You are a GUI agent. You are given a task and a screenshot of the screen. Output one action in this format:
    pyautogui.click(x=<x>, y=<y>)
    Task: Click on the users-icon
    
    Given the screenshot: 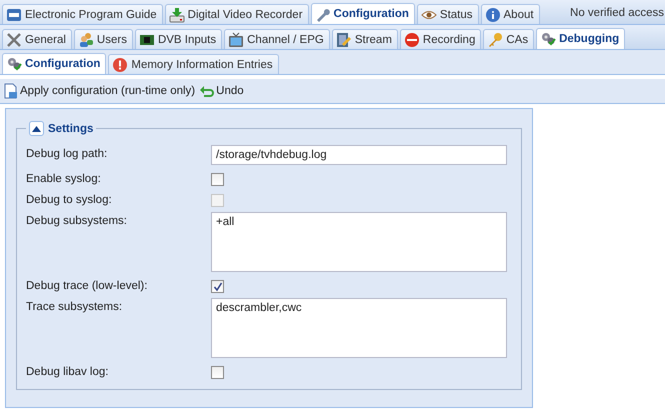 What is the action you would take?
    pyautogui.click(x=86, y=40)
    